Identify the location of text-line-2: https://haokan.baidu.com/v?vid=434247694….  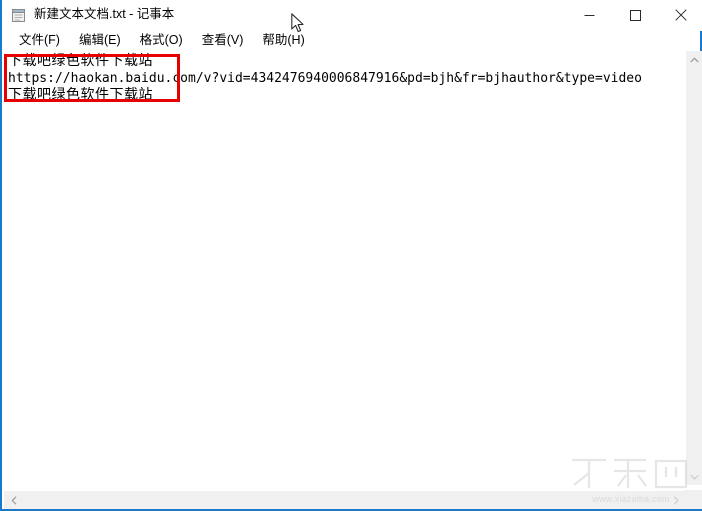
(325, 78).